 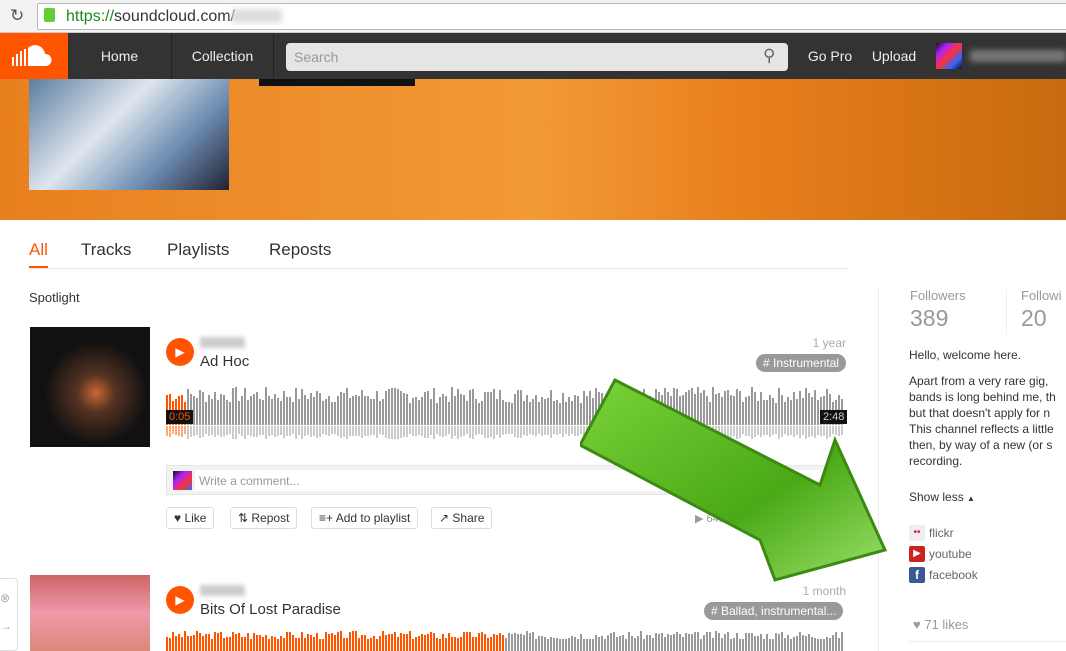 I want to click on waveform, so click(x=506, y=640).